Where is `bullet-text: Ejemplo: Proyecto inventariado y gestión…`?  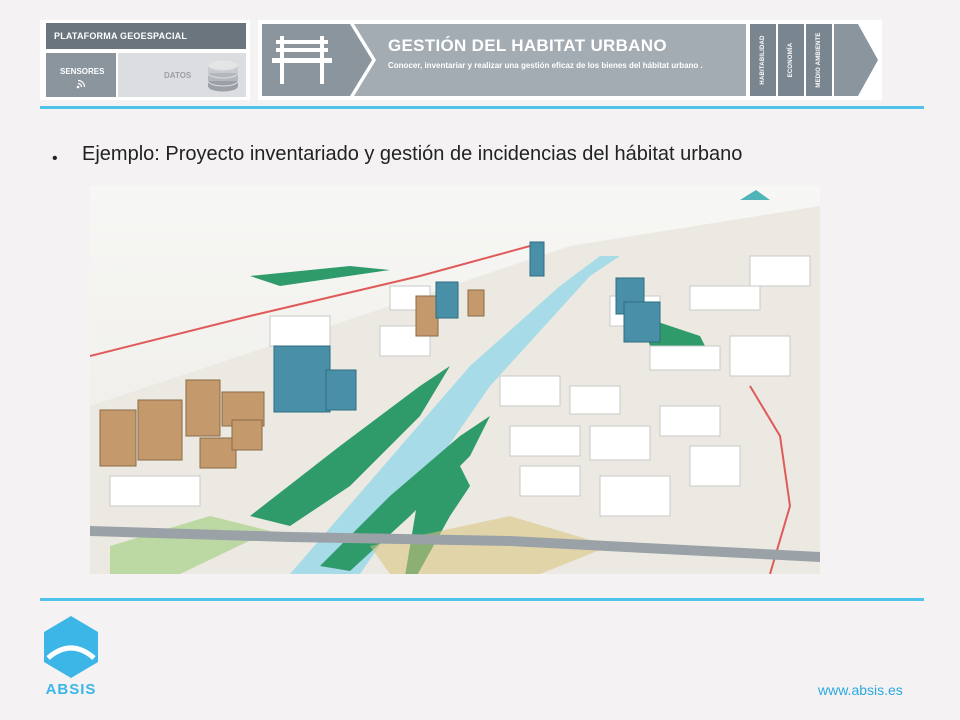 bullet-text: Ejemplo: Proyecto inventariado y gestión… is located at coordinates (412, 154).